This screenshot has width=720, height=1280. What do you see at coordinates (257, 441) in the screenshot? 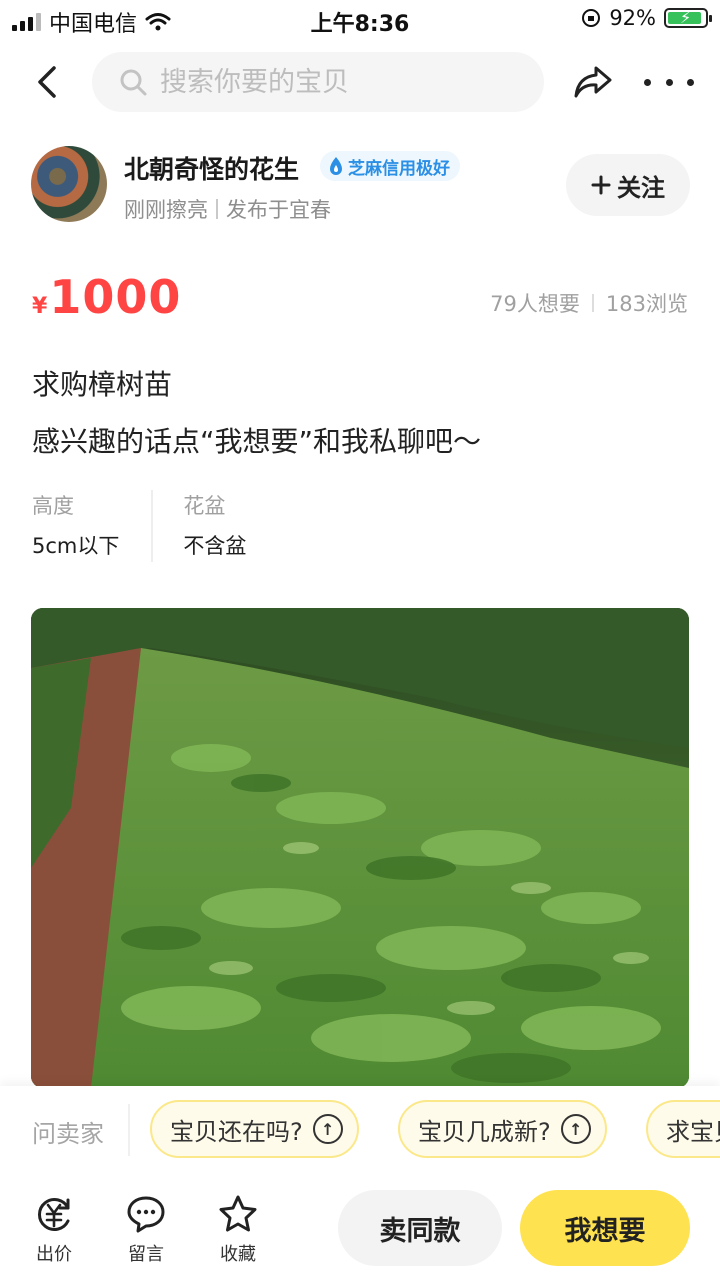
I see `item-body: 感兴趣的话点“我想要”和我私聊吧～` at bounding box center [257, 441].